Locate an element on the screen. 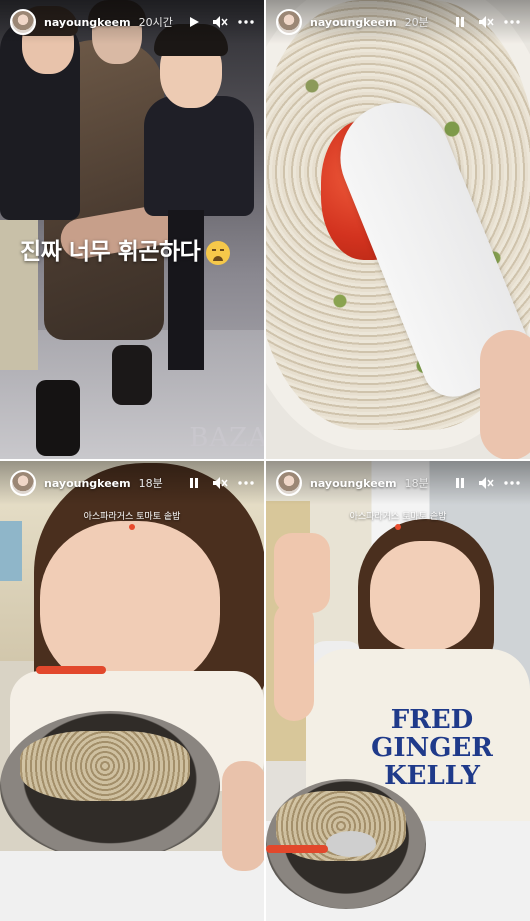 The image size is (530, 921). child-face is located at coordinates (425, 596).